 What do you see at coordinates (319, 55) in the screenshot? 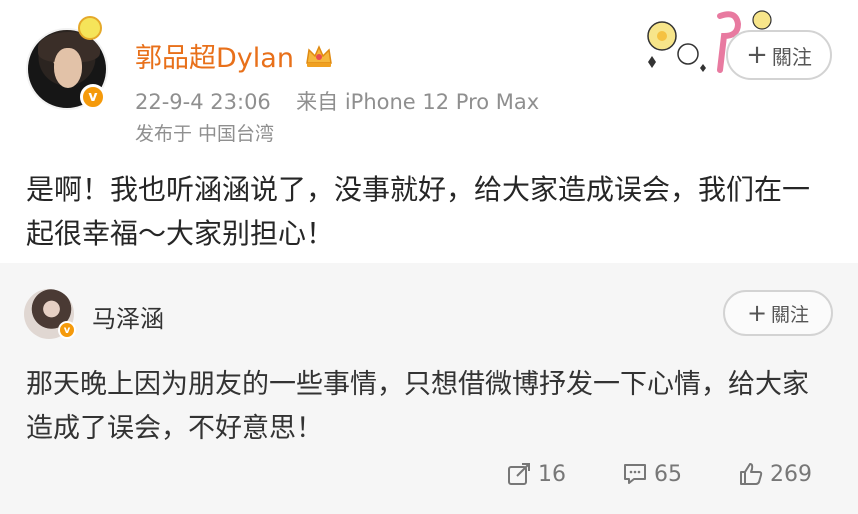
I see `crown-icon` at bounding box center [319, 55].